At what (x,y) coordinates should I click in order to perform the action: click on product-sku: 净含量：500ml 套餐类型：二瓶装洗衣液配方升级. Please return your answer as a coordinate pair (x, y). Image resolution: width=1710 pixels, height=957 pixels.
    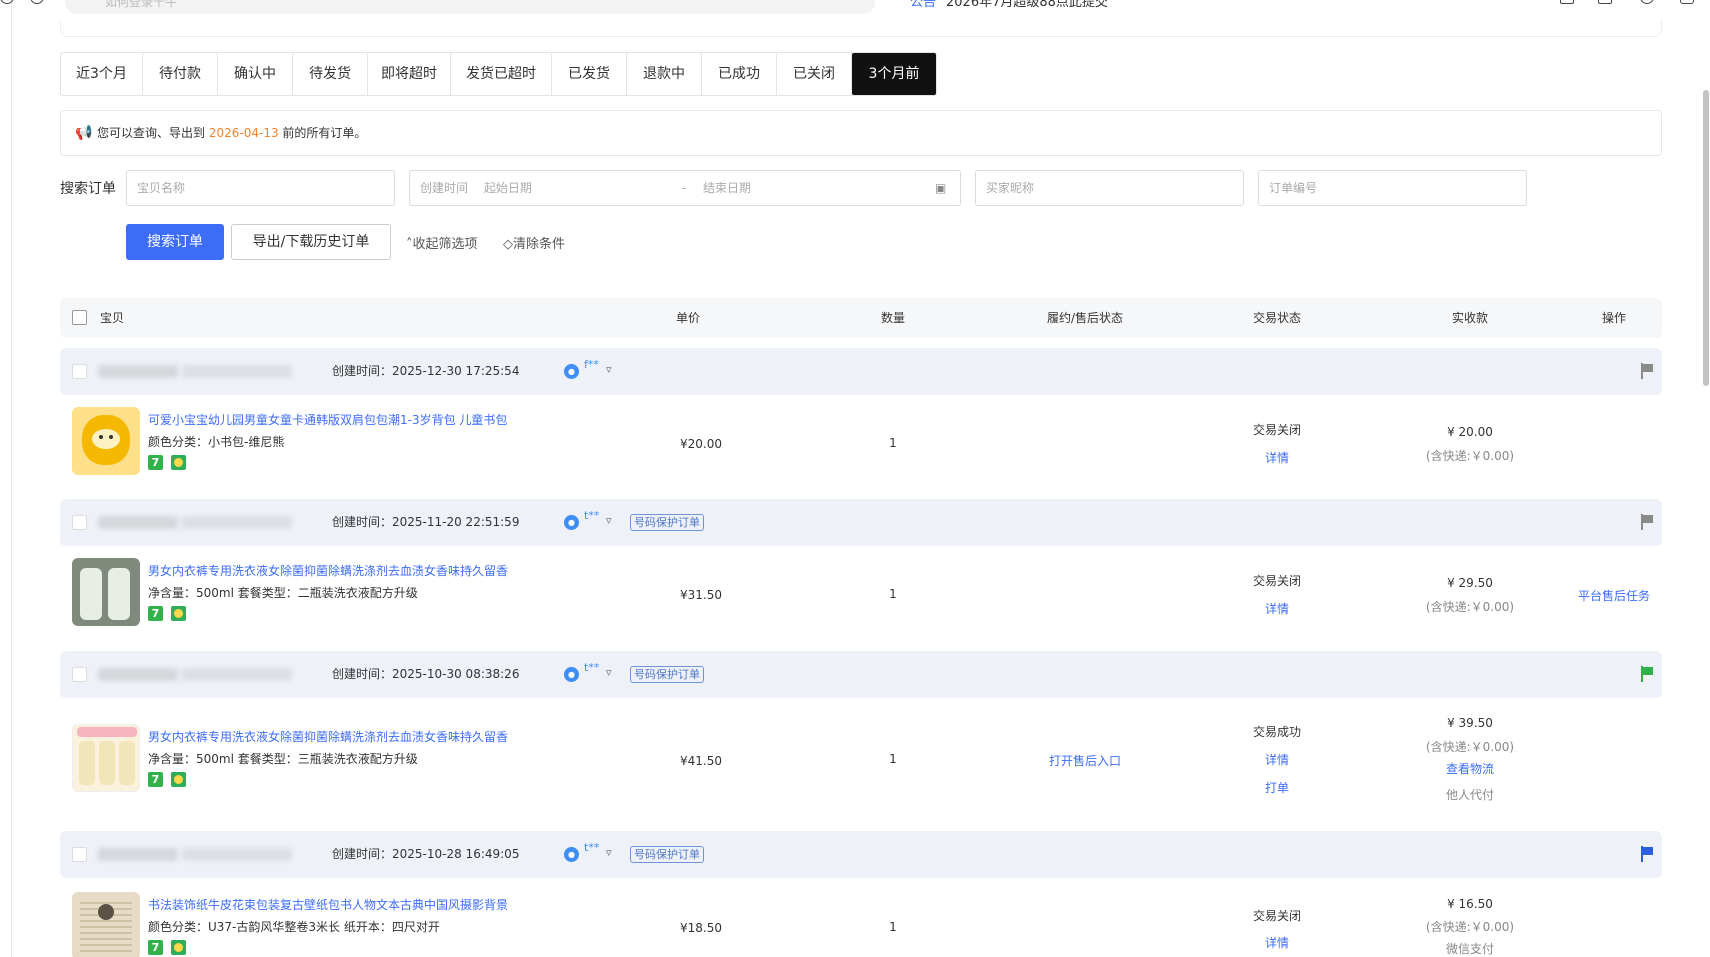
    Looking at the image, I should click on (283, 593).